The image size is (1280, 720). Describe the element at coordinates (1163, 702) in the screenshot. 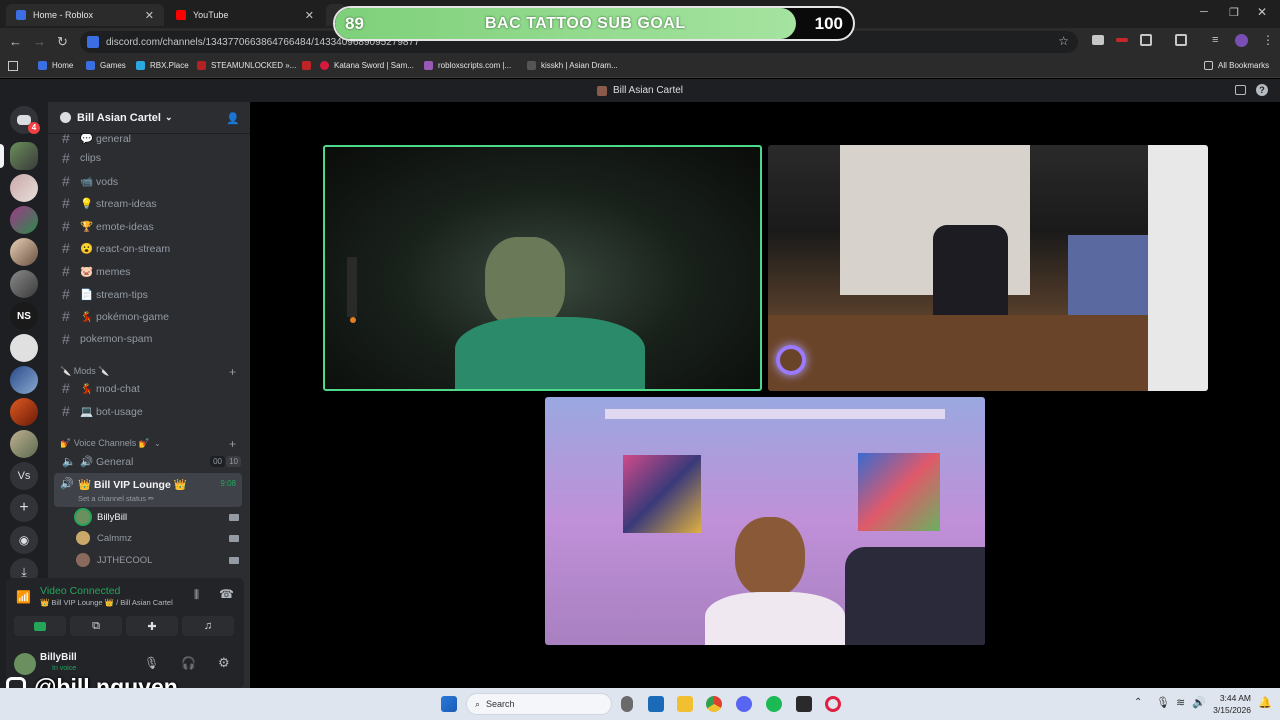

I see `microphone-tray-icon: 🎙` at that location.